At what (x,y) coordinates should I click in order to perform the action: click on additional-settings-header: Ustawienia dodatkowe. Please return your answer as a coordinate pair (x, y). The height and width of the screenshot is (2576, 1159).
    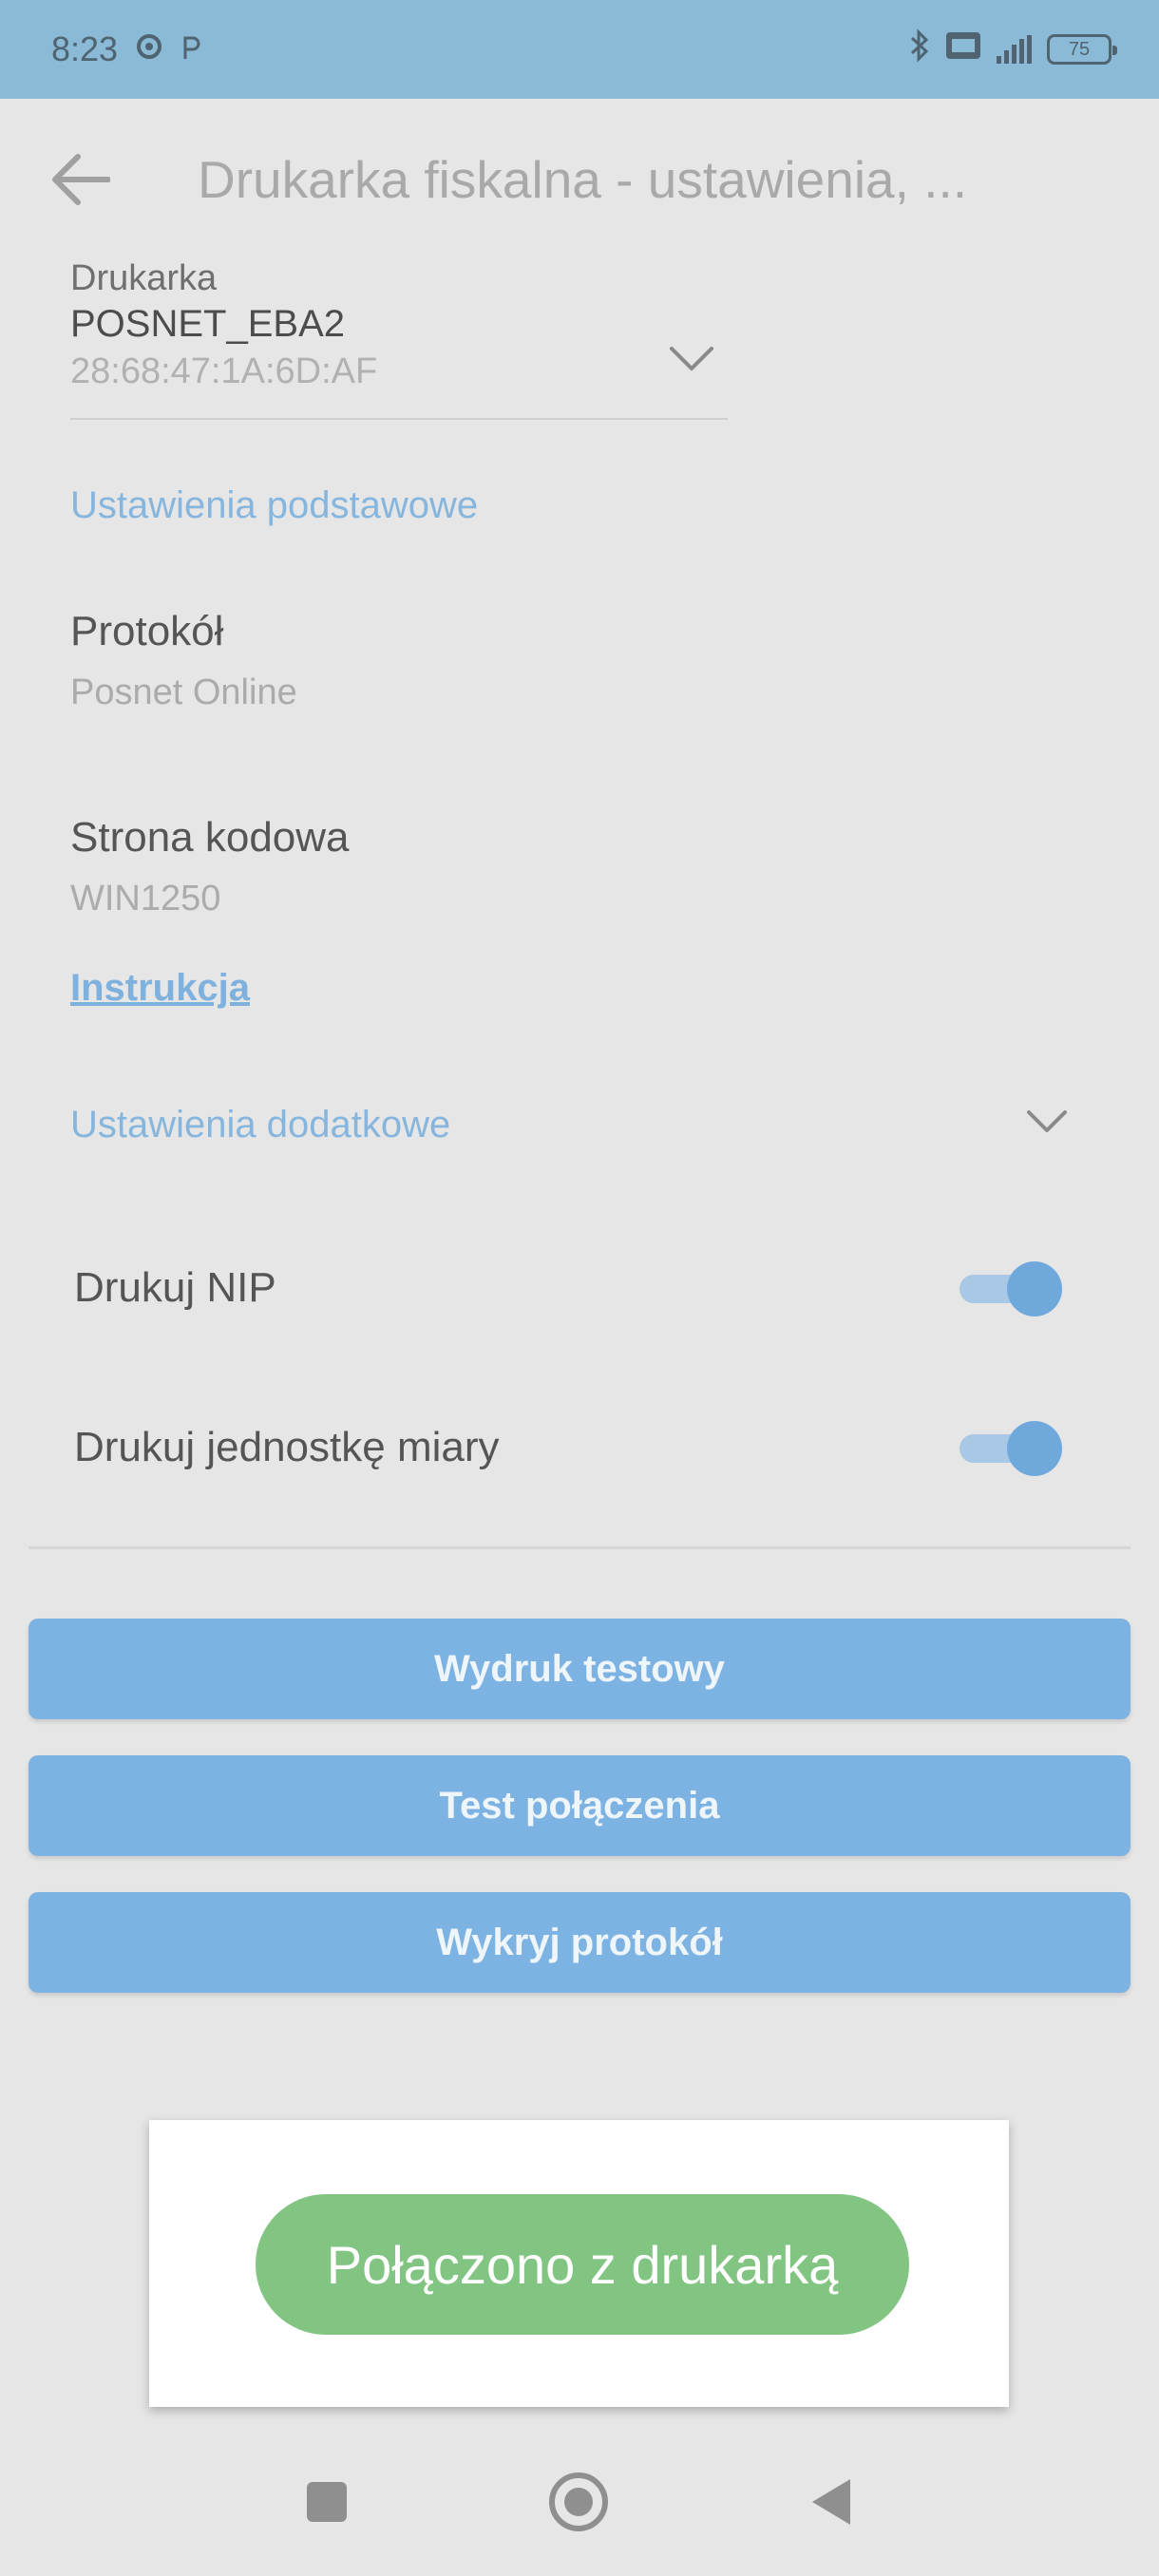
    Looking at the image, I should click on (260, 1125).